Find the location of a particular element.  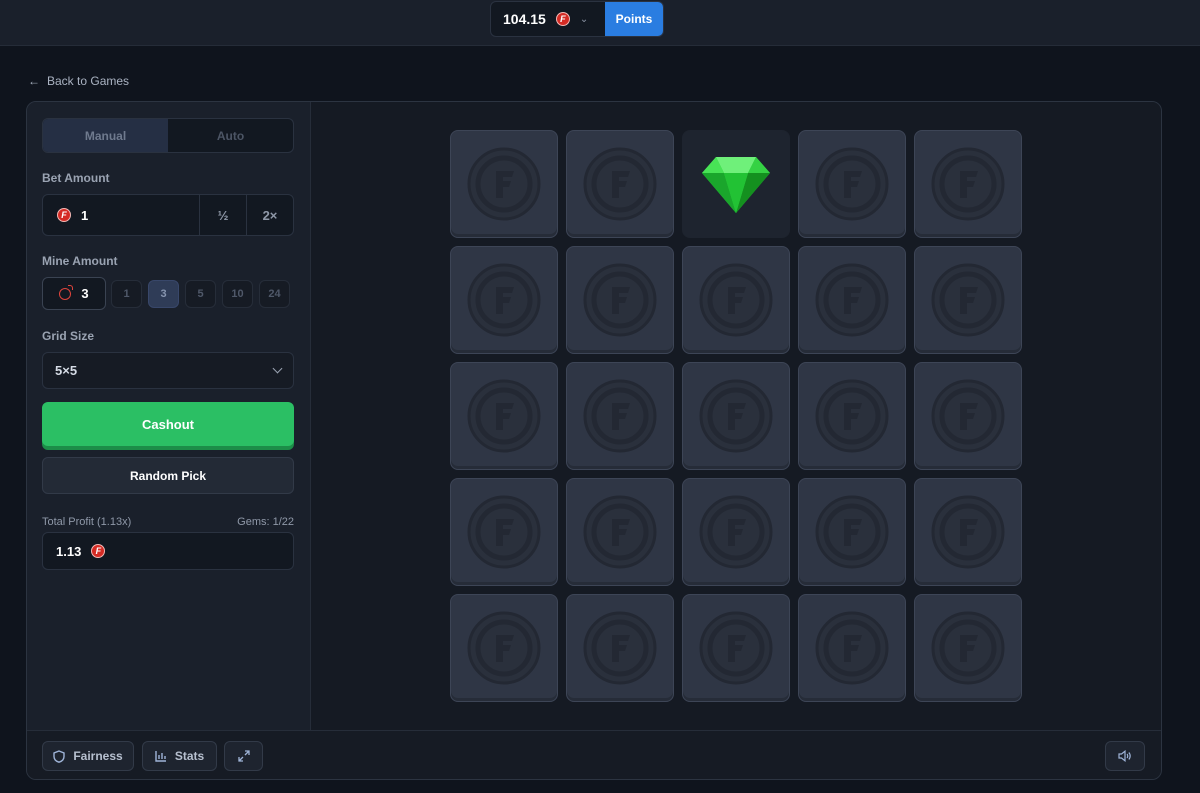

balance-selector: 104.15 F ⌄ Points is located at coordinates (577, 19).